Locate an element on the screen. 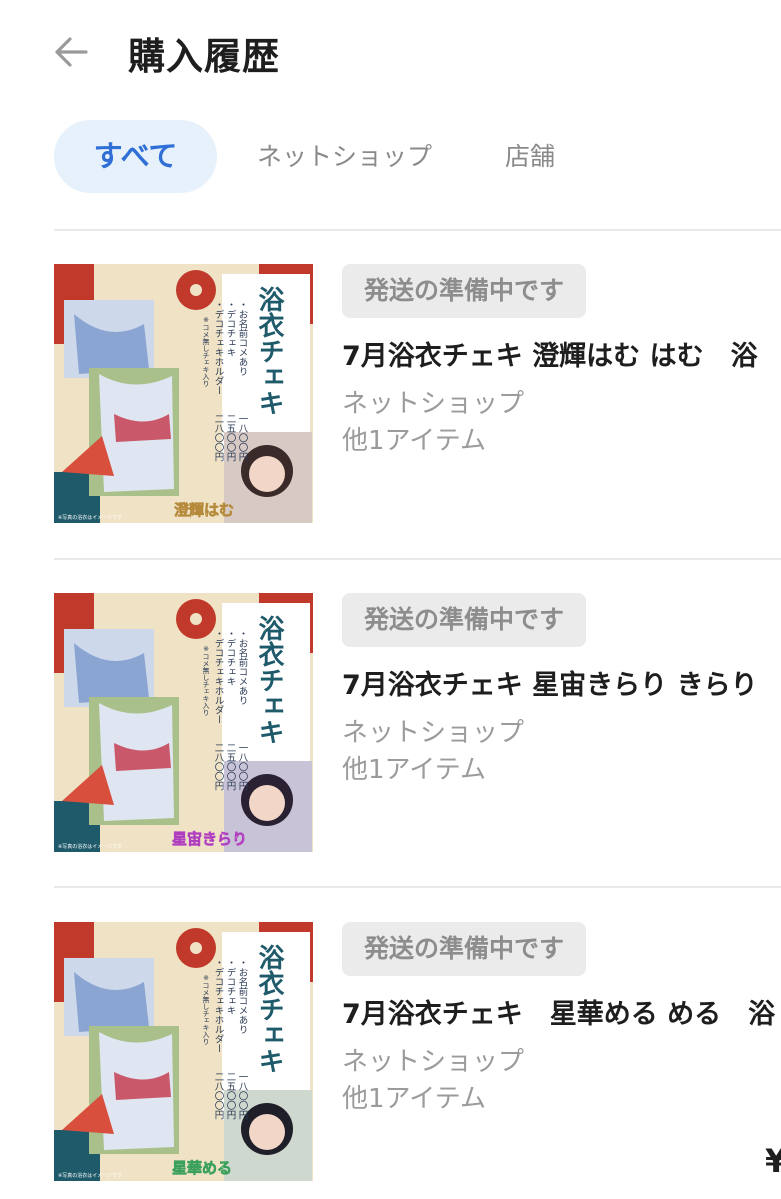 The height and width of the screenshot is (1199, 781). arrow-left-icon is located at coordinates (71, 52).